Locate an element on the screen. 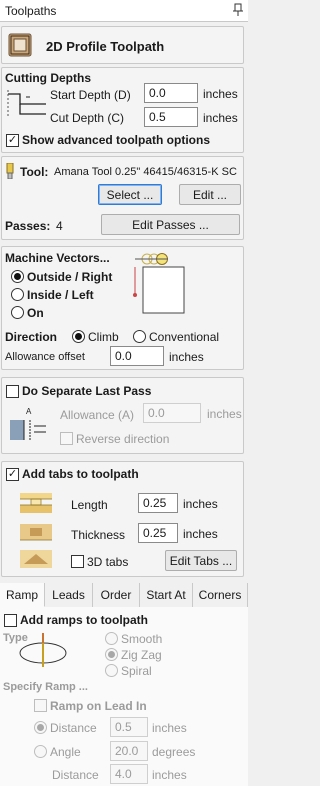  page-title: 2D Profile Toolpath is located at coordinates (105, 46).